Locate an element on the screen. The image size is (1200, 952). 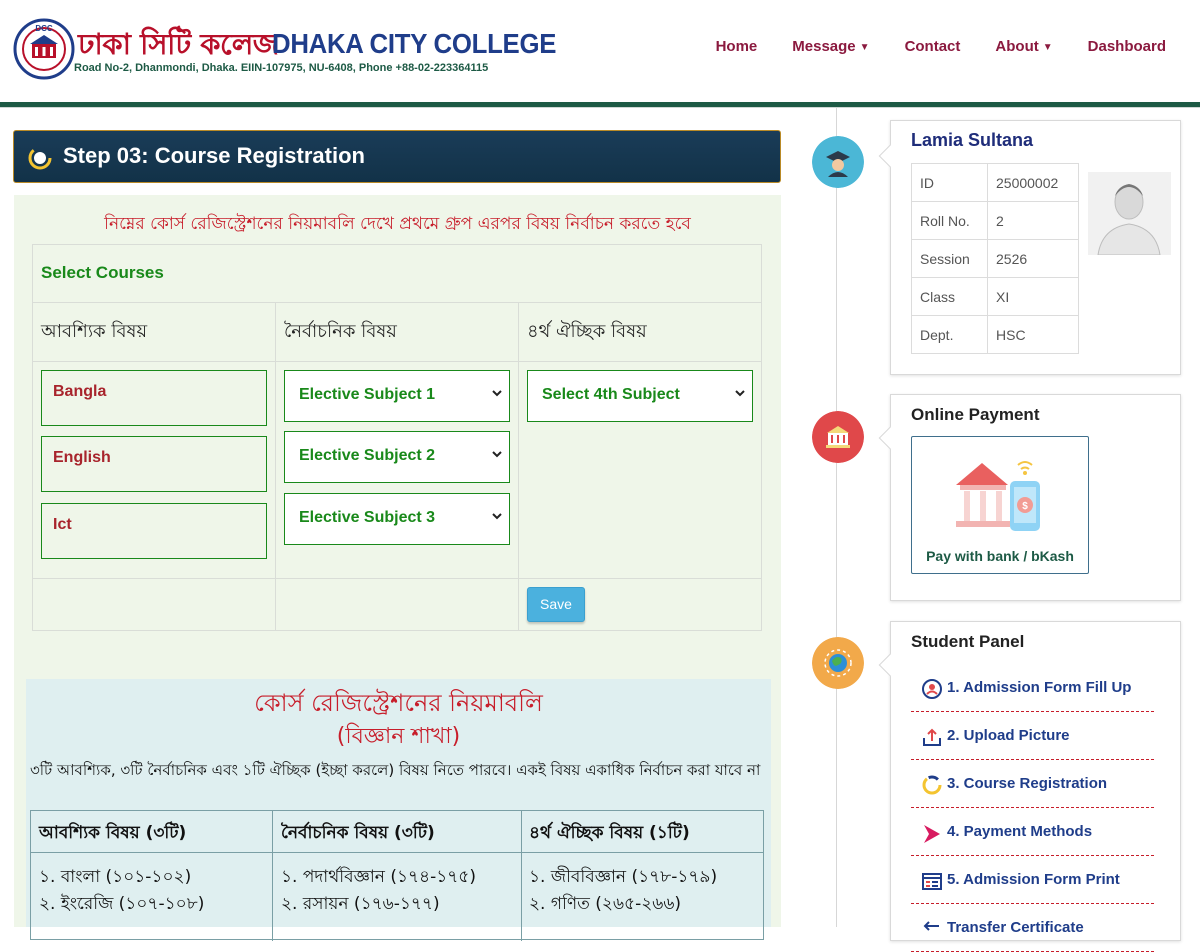
table-row: Dept. HSC is located at coordinates (995, 334).